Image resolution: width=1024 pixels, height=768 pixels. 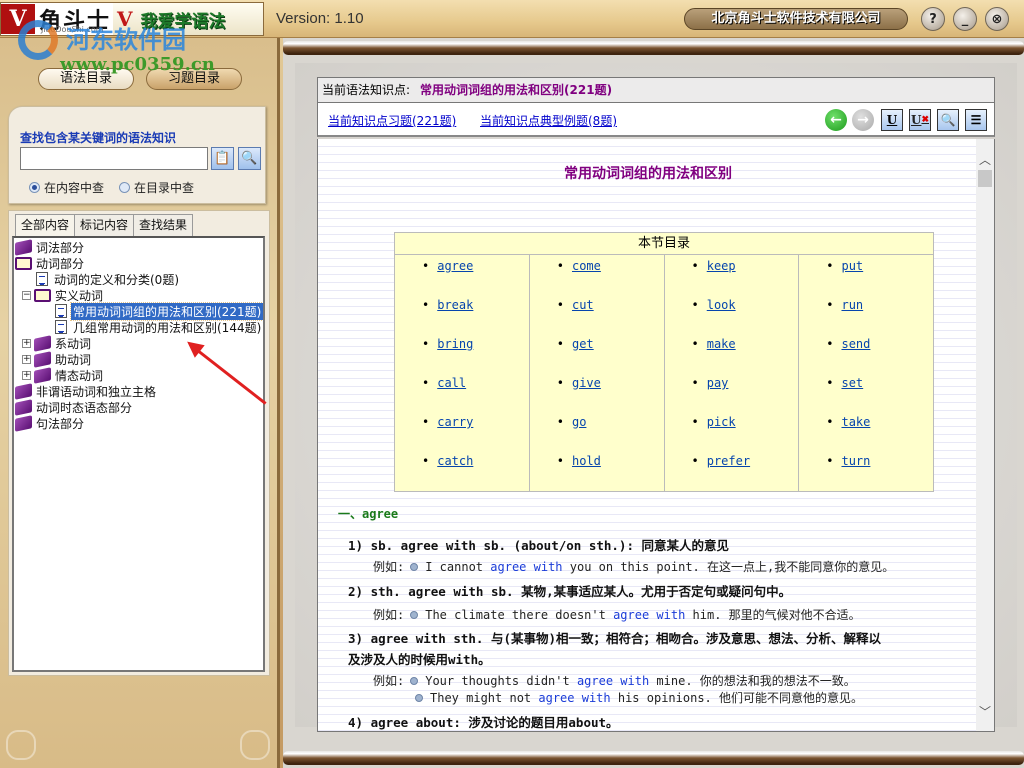 I want to click on tree-node: + 系动词, so click(x=57, y=343).